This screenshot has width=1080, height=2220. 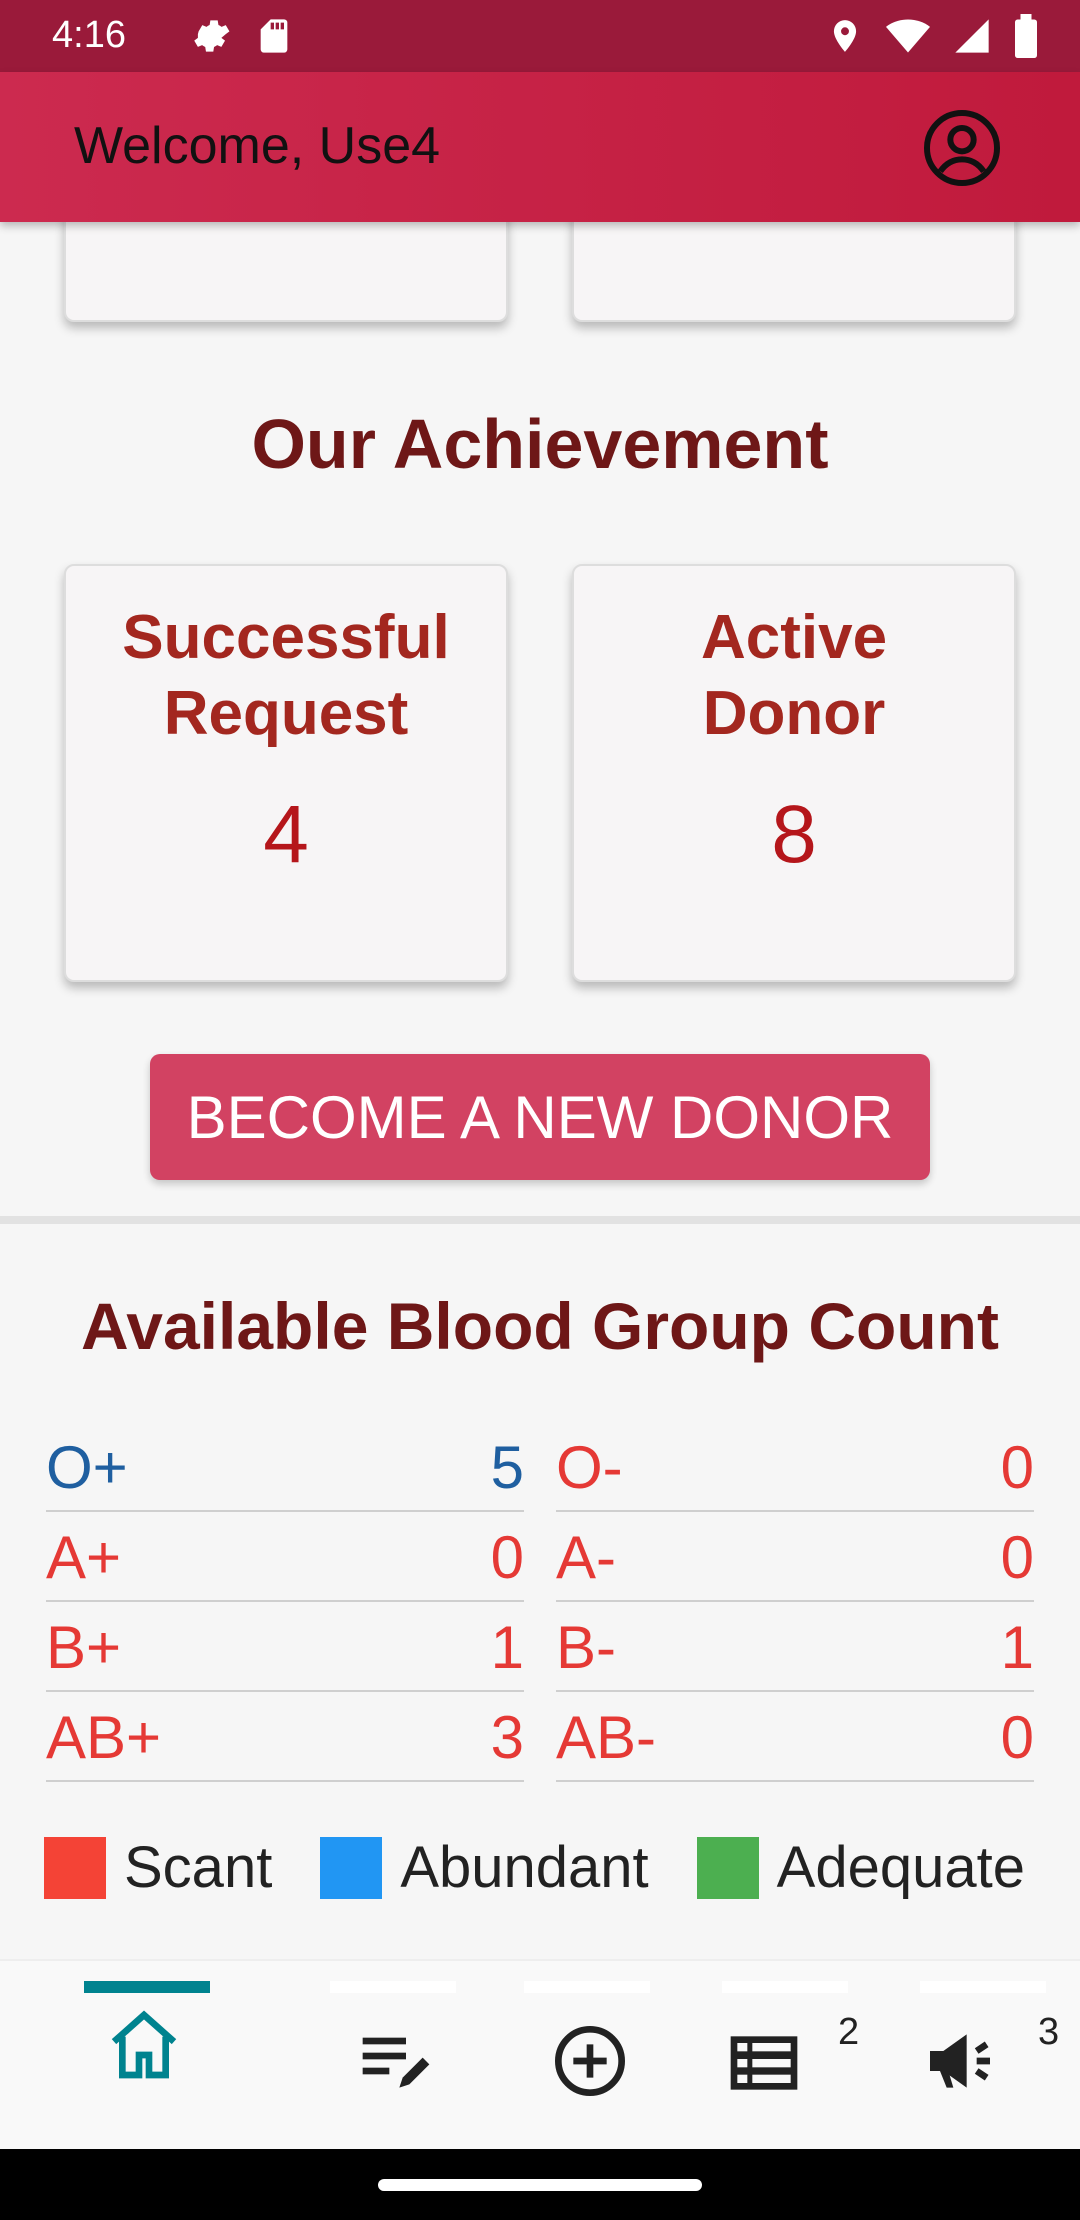 What do you see at coordinates (285, 1557) in the screenshot?
I see `blood-row-a-pos: A+ 0` at bounding box center [285, 1557].